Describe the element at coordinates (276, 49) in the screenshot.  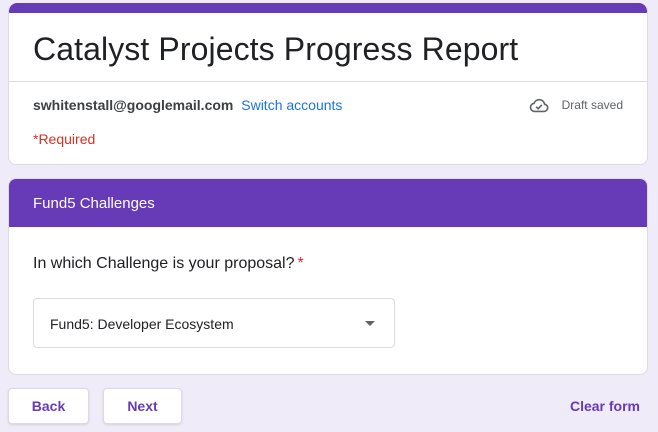
I see `form-title: Catalyst Projects Progress Report` at that location.